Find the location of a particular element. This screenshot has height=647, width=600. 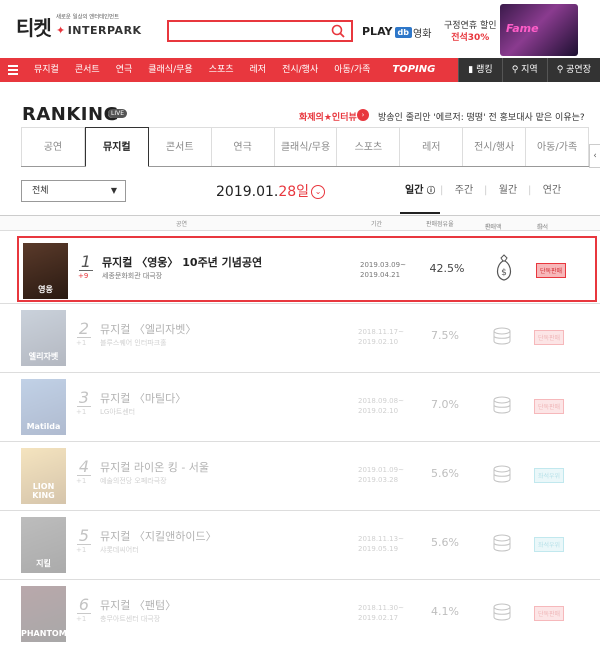

show-poster: 지킬 is located at coordinates (43, 545).